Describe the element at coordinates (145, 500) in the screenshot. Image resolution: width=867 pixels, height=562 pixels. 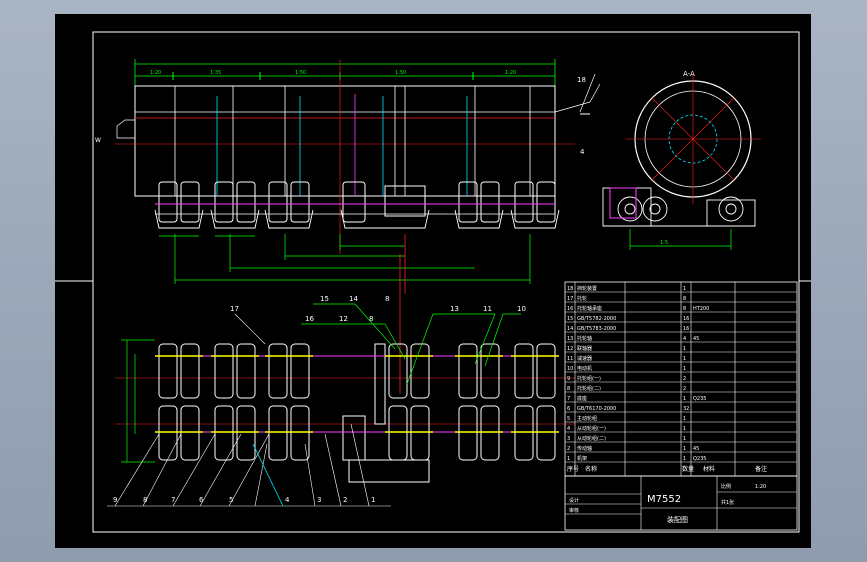
I see `callout-b8: 8` at that location.